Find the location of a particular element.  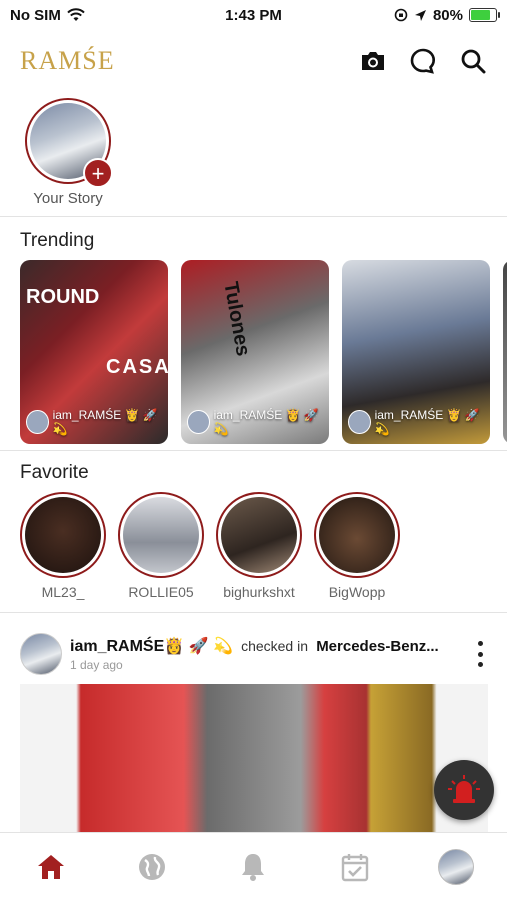

favorite-name: ML23_ is located at coordinates (63, 592).